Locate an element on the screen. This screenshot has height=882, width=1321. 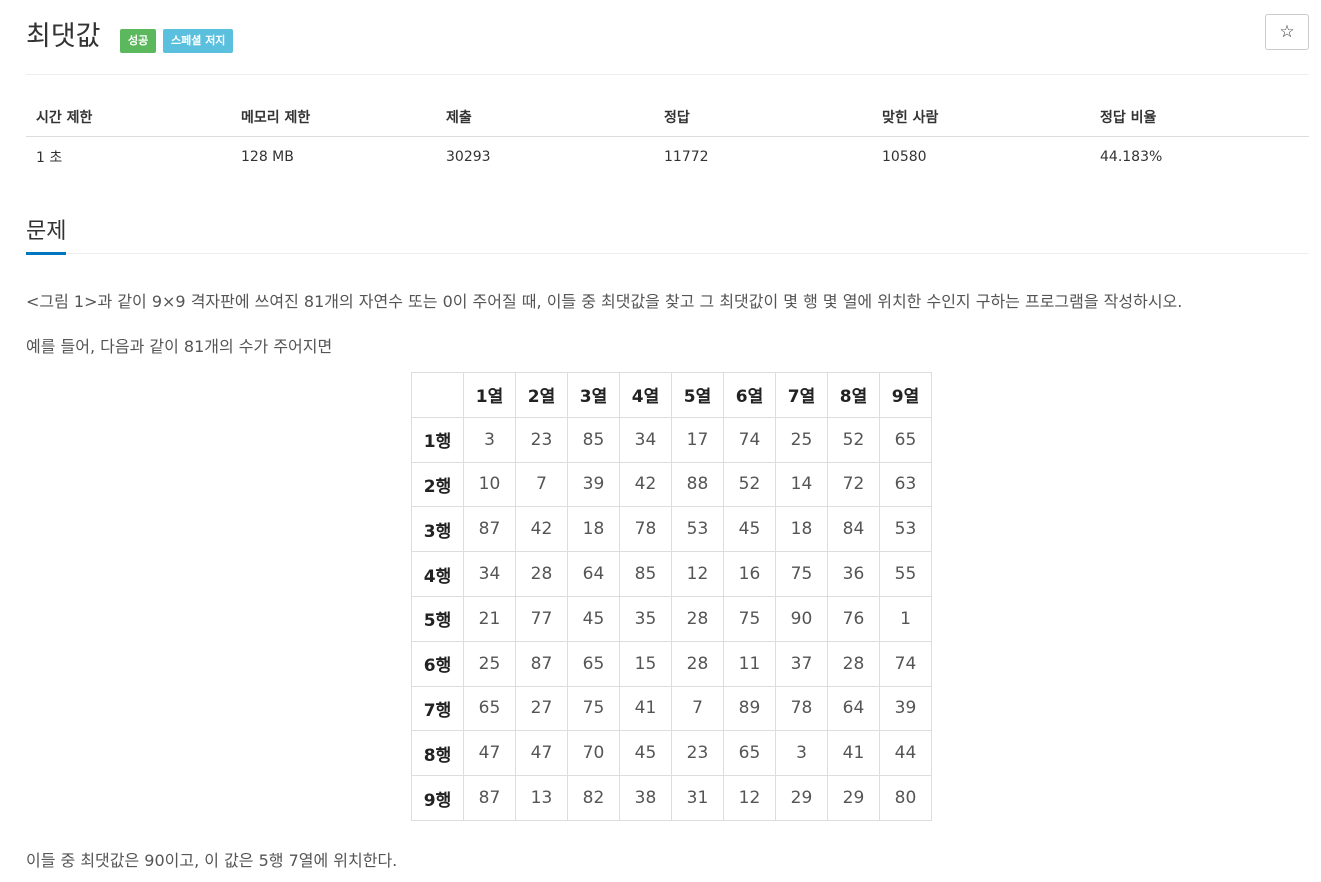
grid-cell: 34 is located at coordinates (645, 439).